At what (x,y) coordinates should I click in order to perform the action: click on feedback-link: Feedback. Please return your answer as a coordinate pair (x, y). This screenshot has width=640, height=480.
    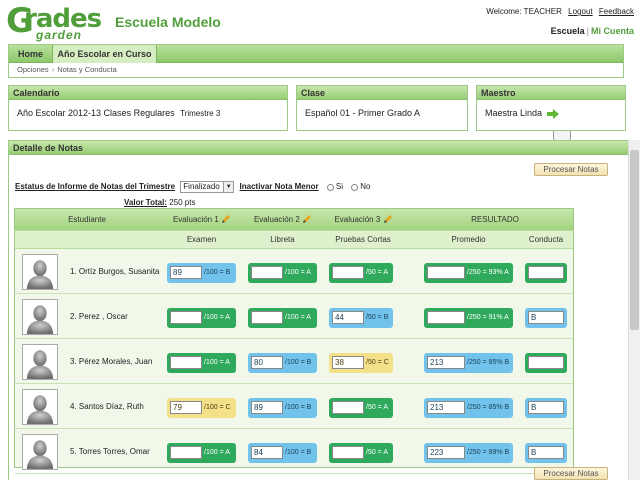
    Looking at the image, I should click on (616, 11).